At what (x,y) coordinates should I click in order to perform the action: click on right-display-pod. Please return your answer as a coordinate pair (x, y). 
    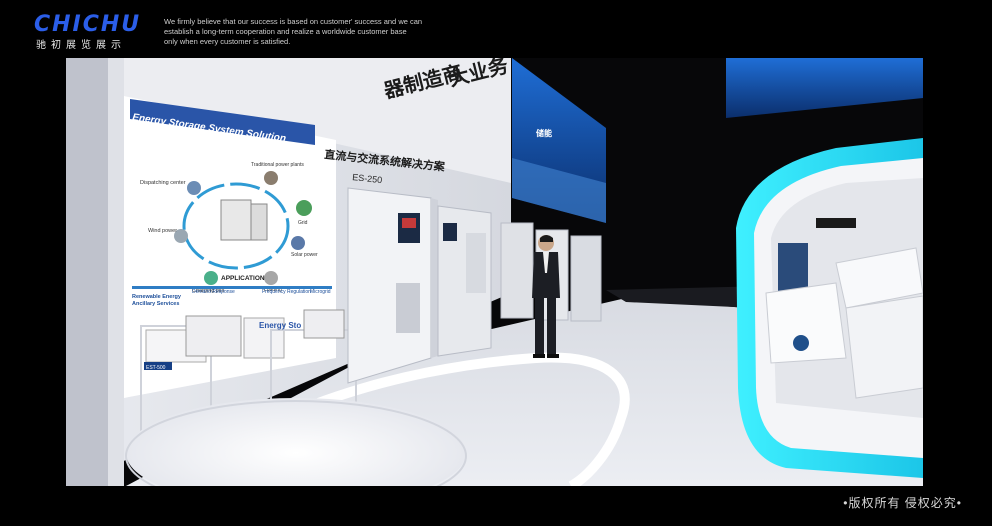
    Looking at the image, I should click on (829, 308).